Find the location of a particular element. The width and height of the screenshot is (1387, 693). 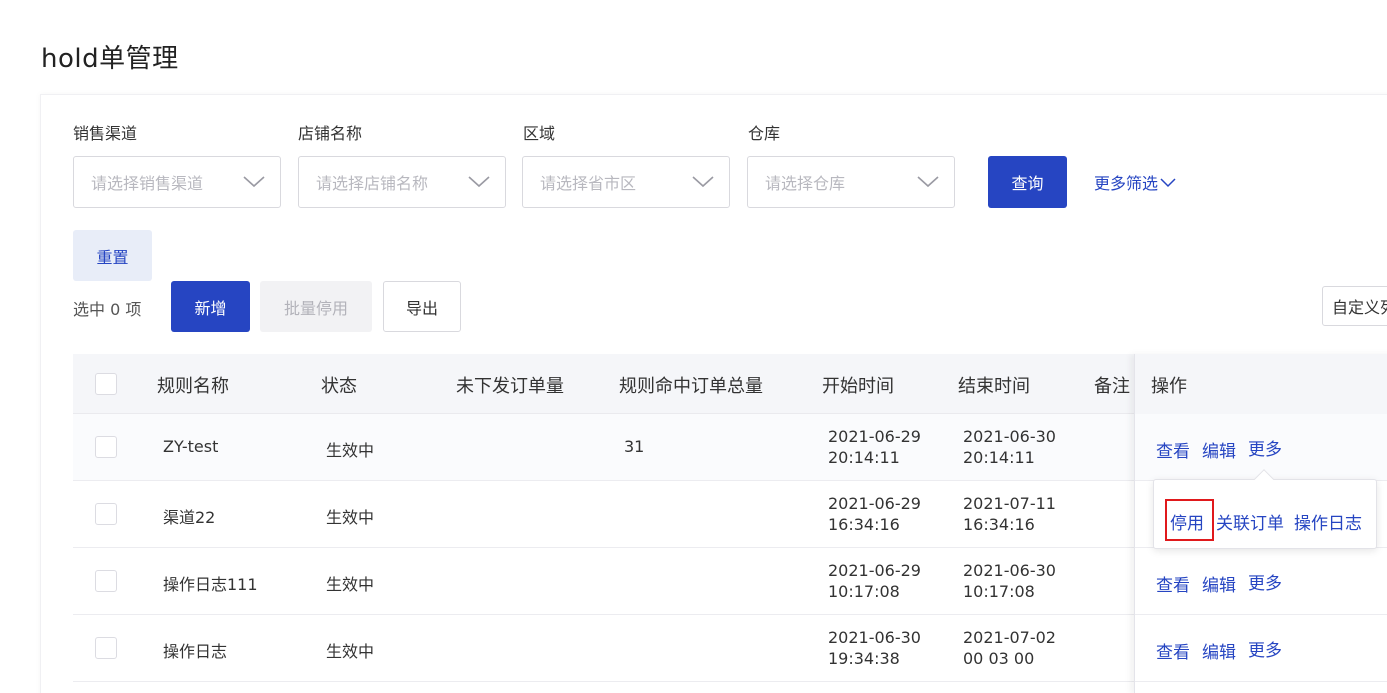

end-time: 00 03 00 is located at coordinates (999, 658).